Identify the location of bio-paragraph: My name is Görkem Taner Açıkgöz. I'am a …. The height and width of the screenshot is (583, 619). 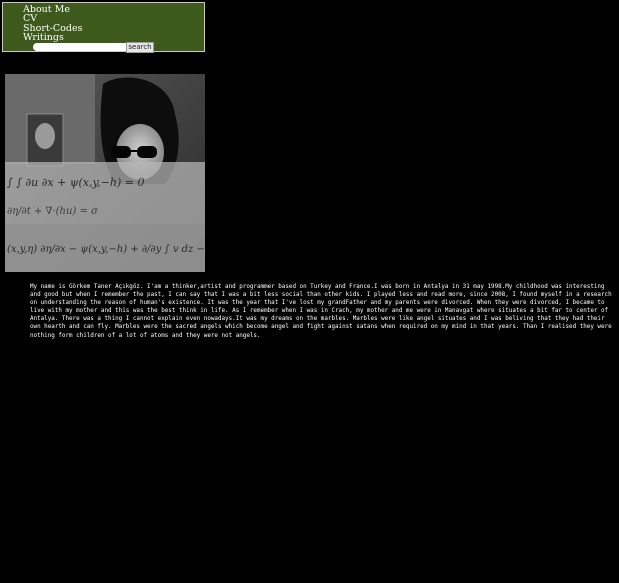
(321, 311).